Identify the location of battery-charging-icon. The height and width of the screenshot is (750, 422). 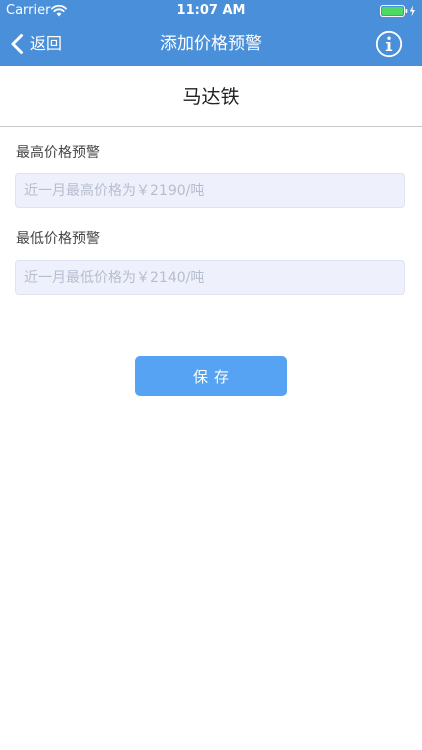
(397, 11).